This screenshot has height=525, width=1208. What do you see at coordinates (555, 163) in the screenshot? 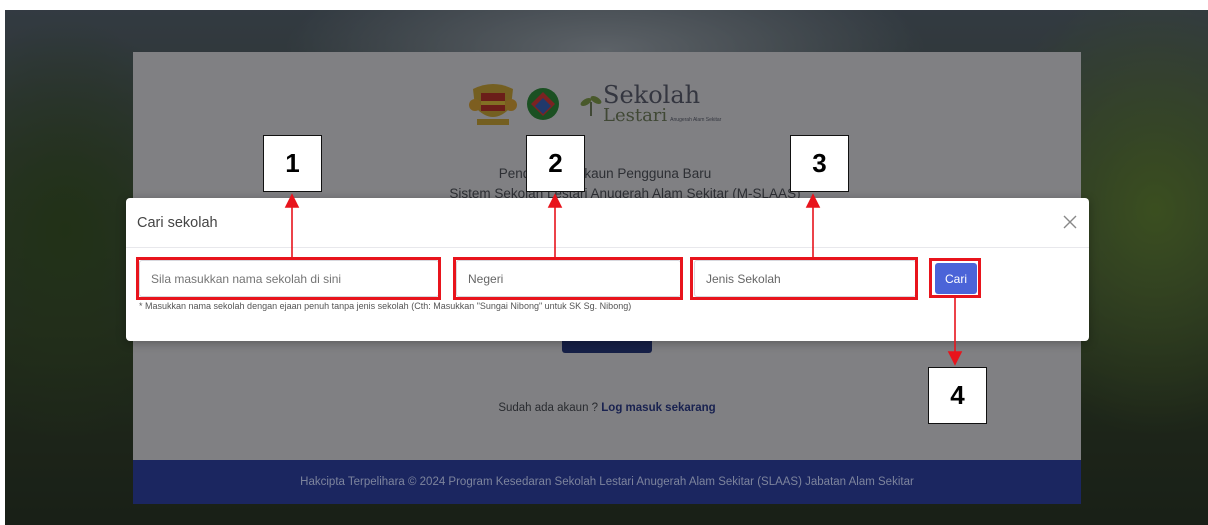
I see `callout-label-2: 2` at bounding box center [555, 163].